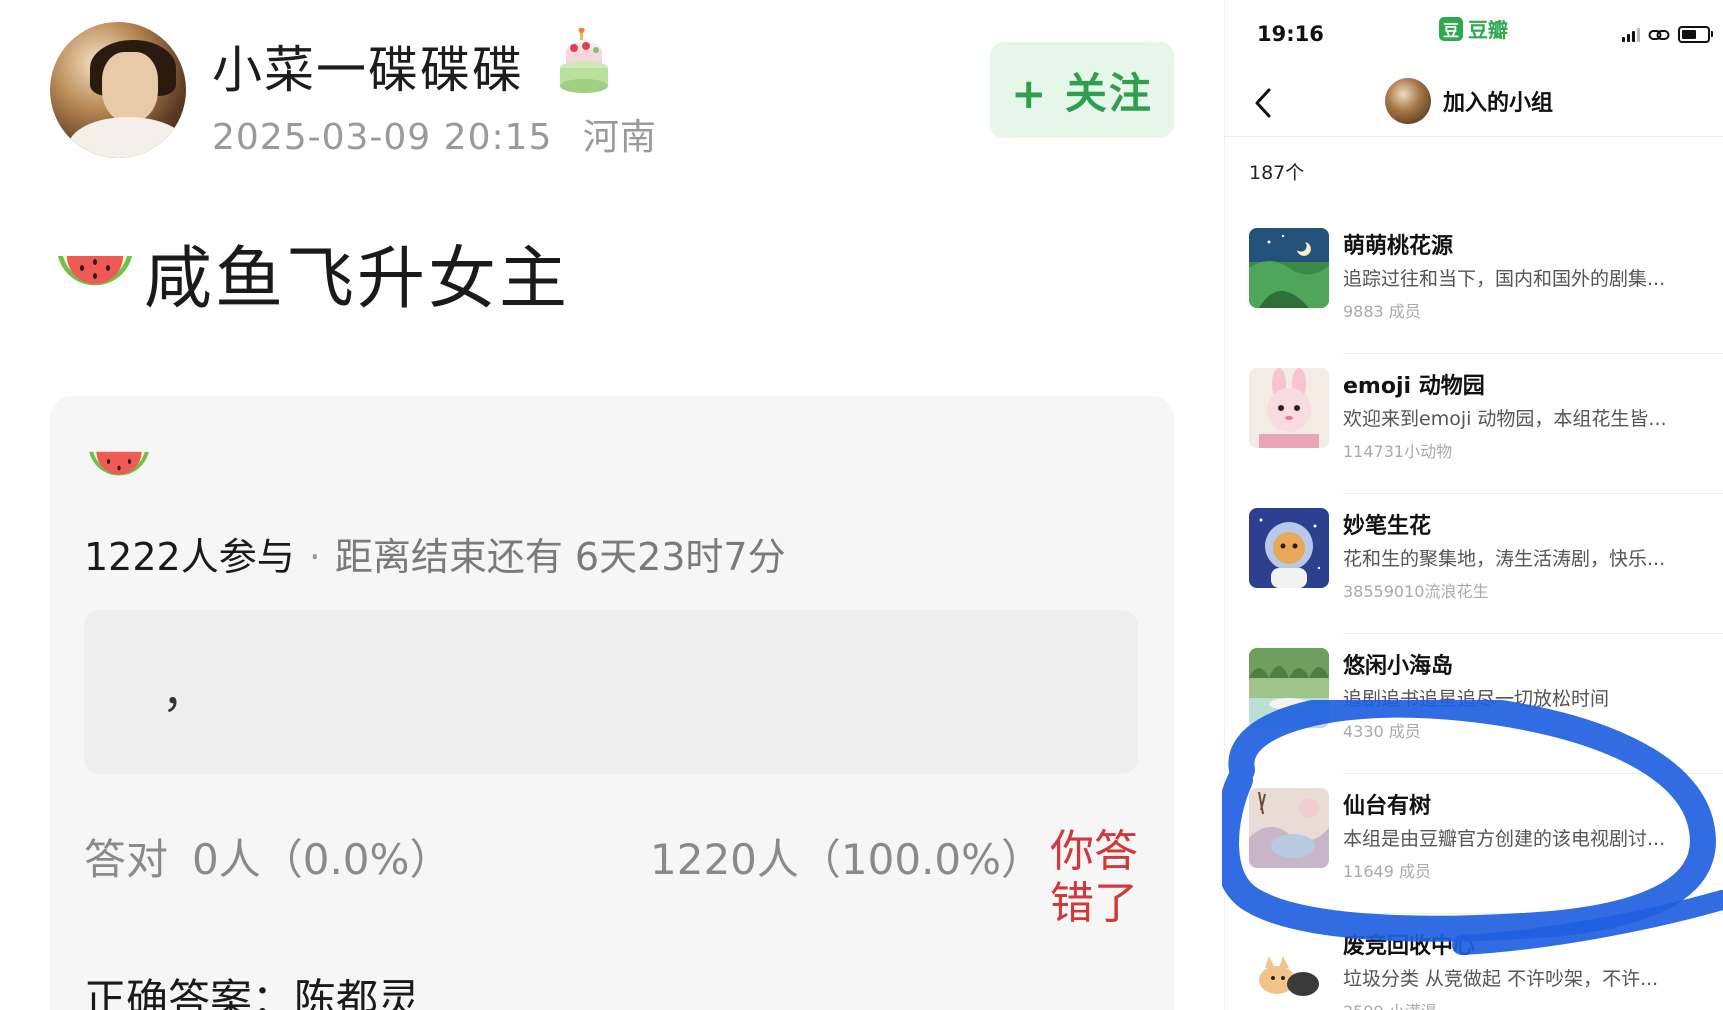 The width and height of the screenshot is (1723, 1010). What do you see at coordinates (1631, 34) in the screenshot?
I see `signal-icon` at bounding box center [1631, 34].